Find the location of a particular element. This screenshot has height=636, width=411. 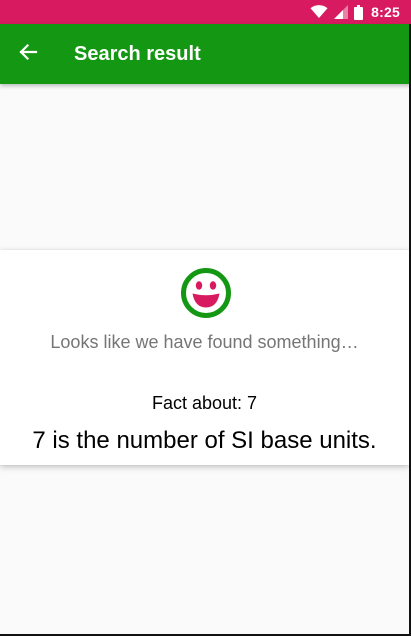

fact-label: Fact about: 7 is located at coordinates (204, 403).